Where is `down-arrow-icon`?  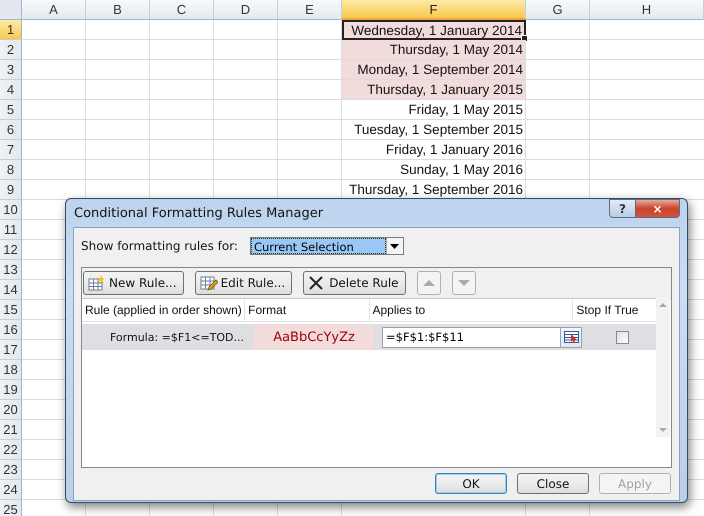 down-arrow-icon is located at coordinates (463, 283).